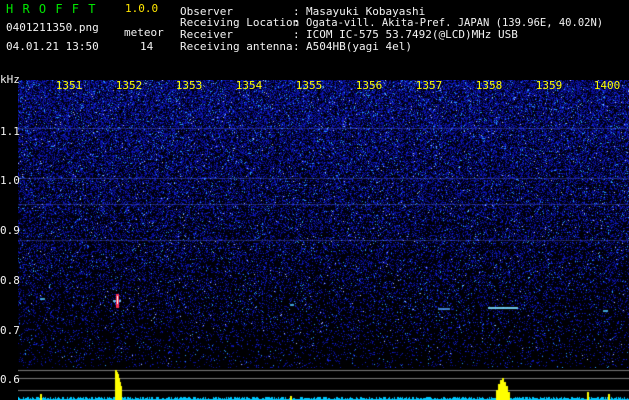 The width and height of the screenshot is (629, 400). I want to click on date-time: 04.01.21 13:50, so click(52, 46).